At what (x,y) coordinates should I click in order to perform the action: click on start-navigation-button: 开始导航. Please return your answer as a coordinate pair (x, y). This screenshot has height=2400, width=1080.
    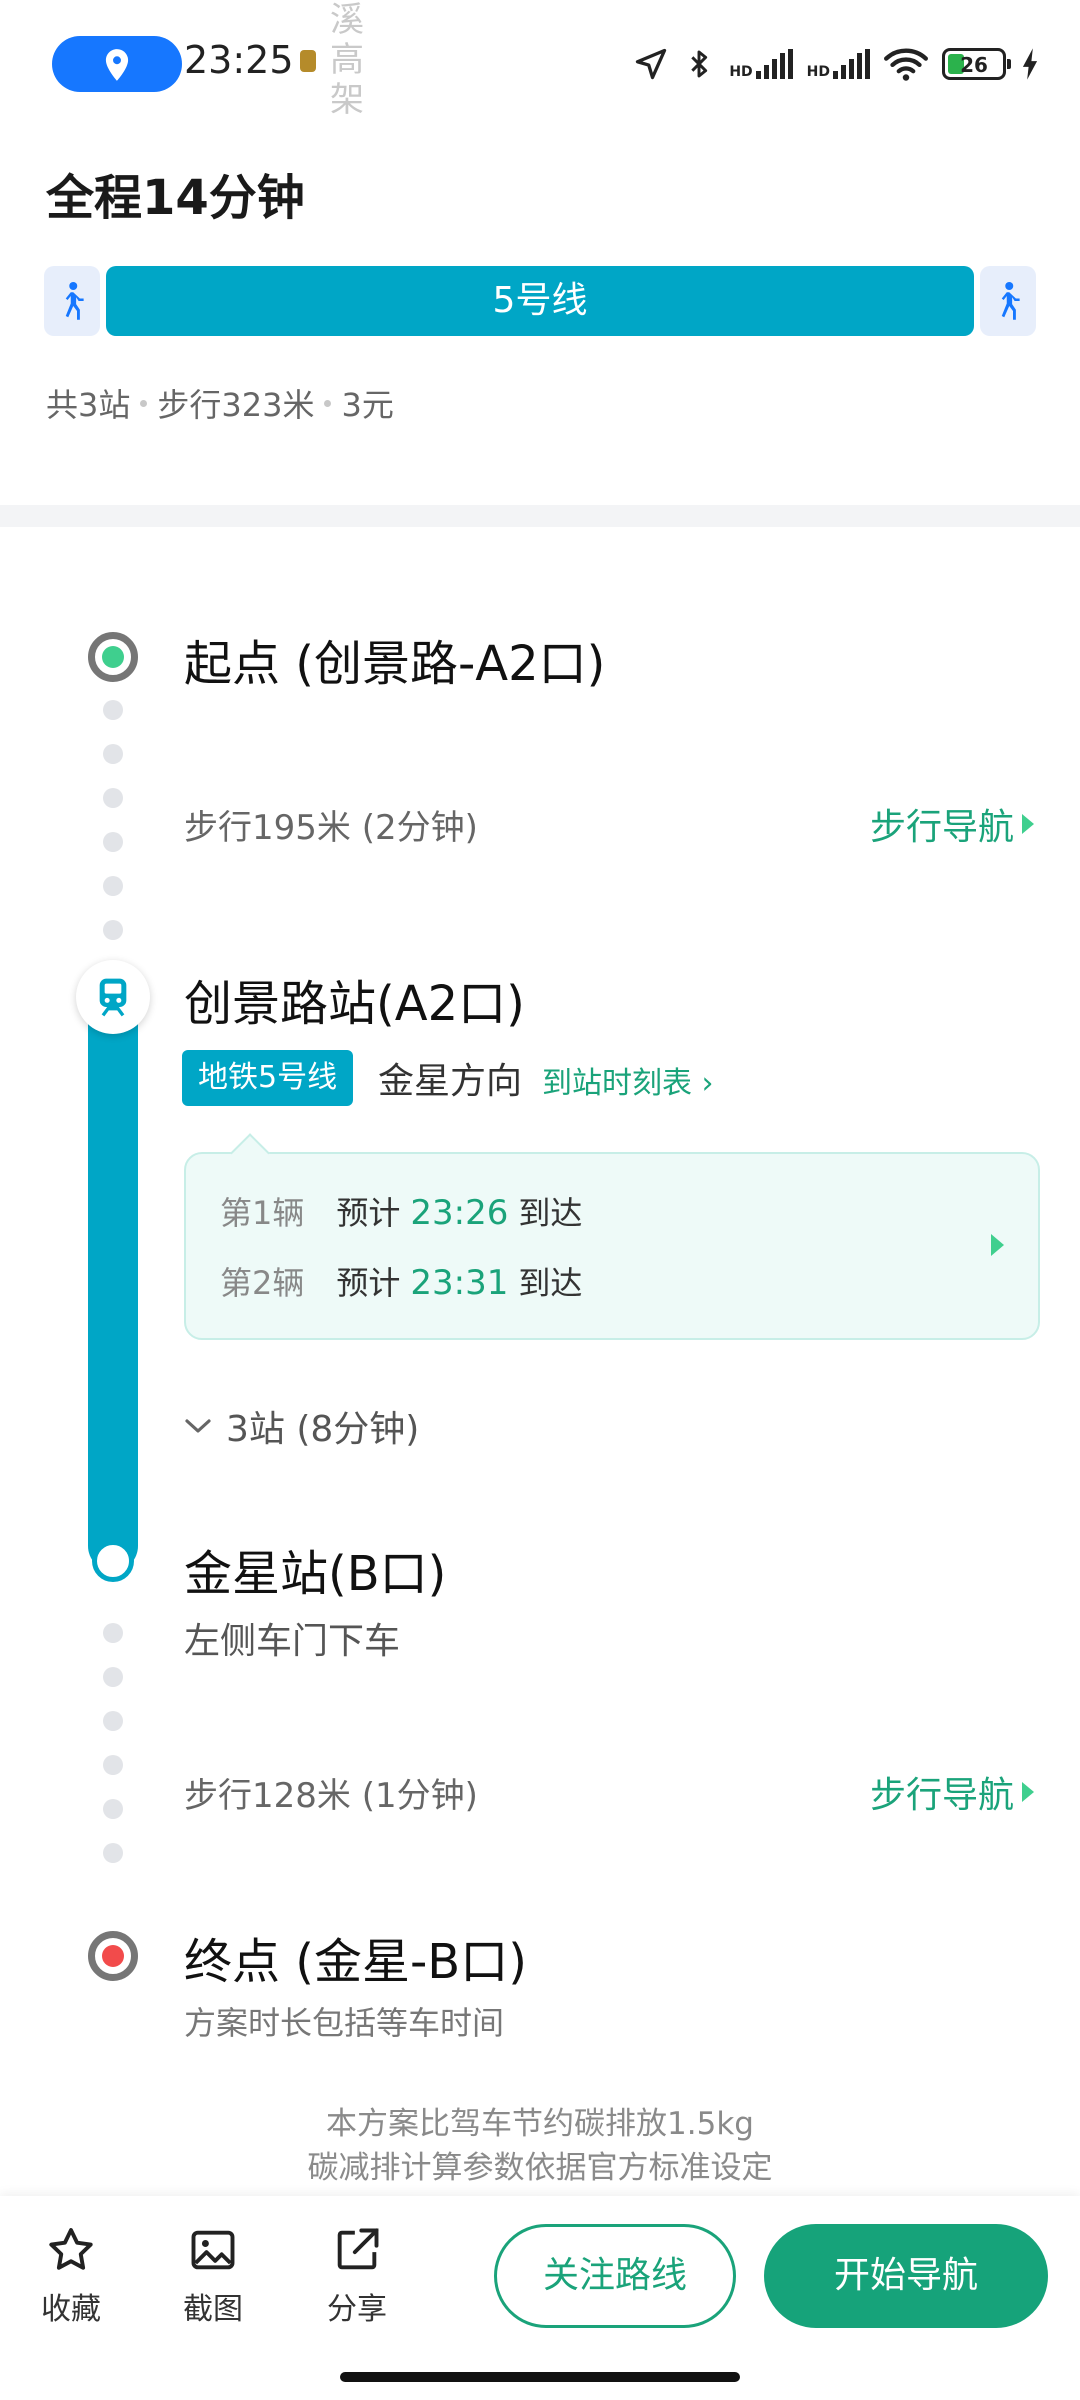
    Looking at the image, I should click on (906, 2276).